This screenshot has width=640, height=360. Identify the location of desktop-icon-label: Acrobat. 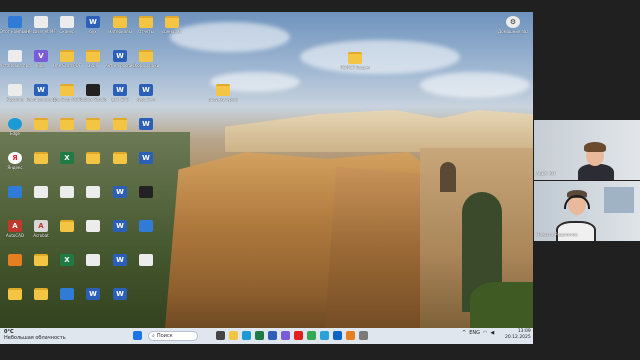
(41, 235).